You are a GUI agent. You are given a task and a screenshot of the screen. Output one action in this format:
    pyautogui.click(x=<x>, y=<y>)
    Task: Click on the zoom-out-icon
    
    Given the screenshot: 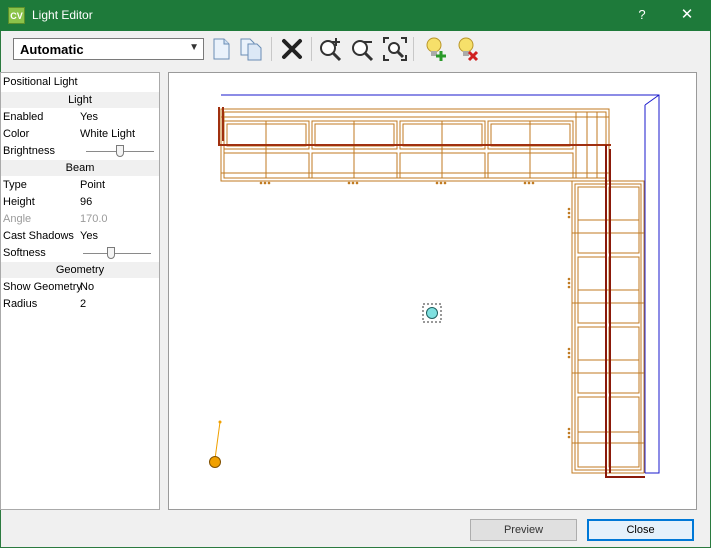 What is the action you would take?
    pyautogui.click(x=362, y=49)
    